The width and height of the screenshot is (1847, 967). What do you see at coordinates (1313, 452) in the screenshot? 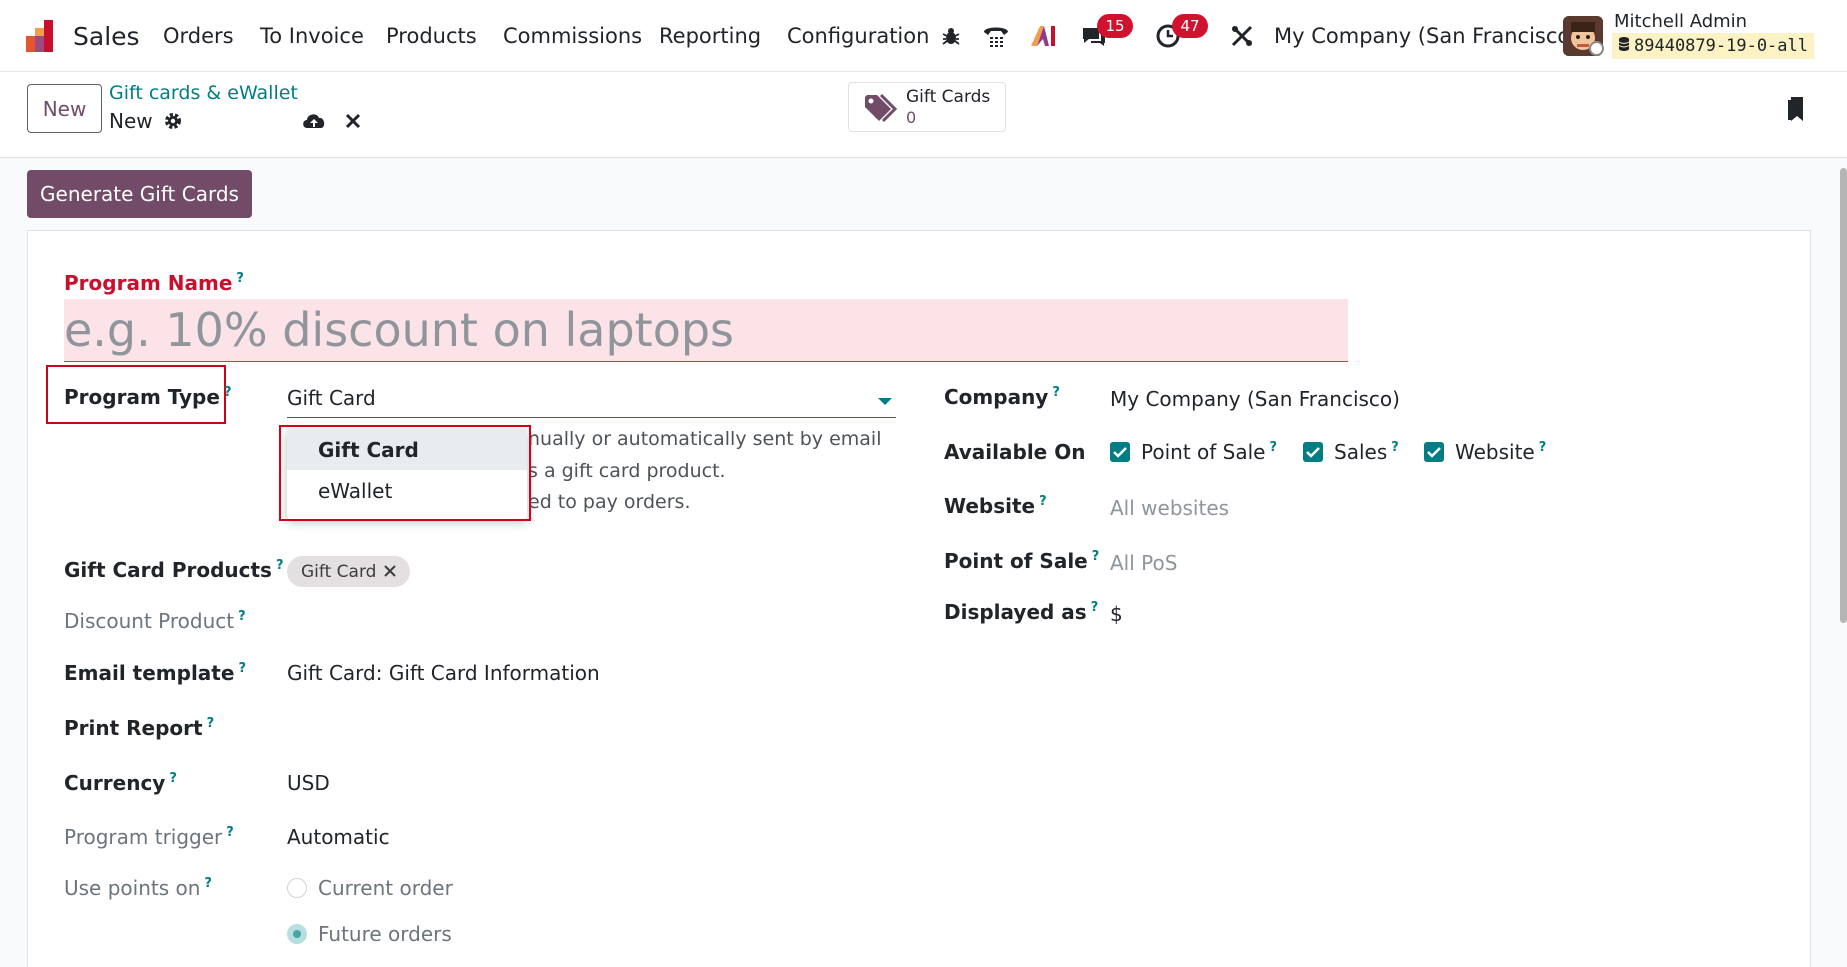
I see `checkbox-sales` at bounding box center [1313, 452].